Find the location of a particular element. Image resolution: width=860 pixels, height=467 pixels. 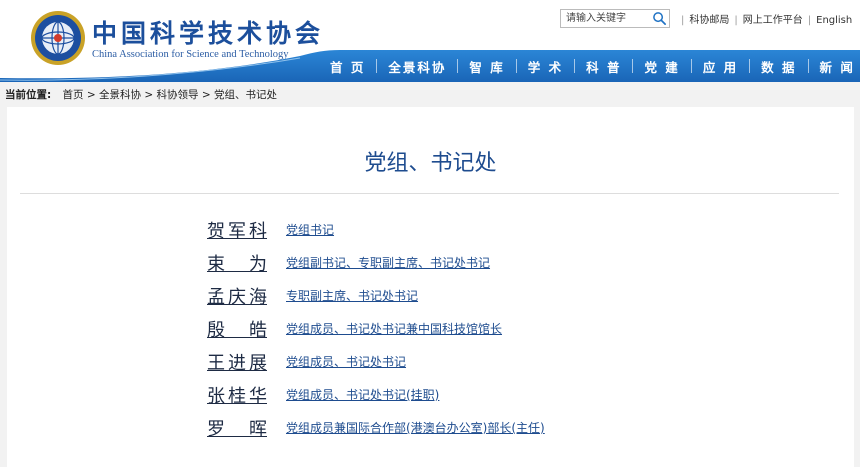

leader-role: 党组成员、书记处书记兼中国科技馆馆长 is located at coordinates (394, 328).